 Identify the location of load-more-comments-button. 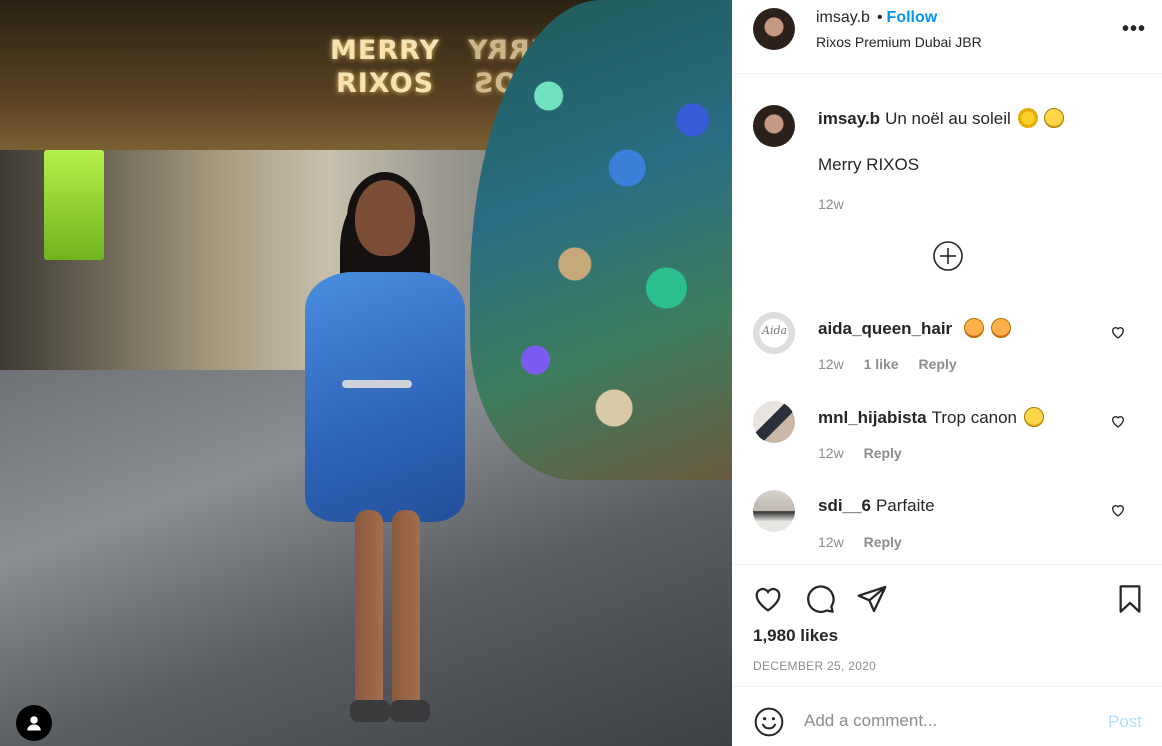
(948, 258).